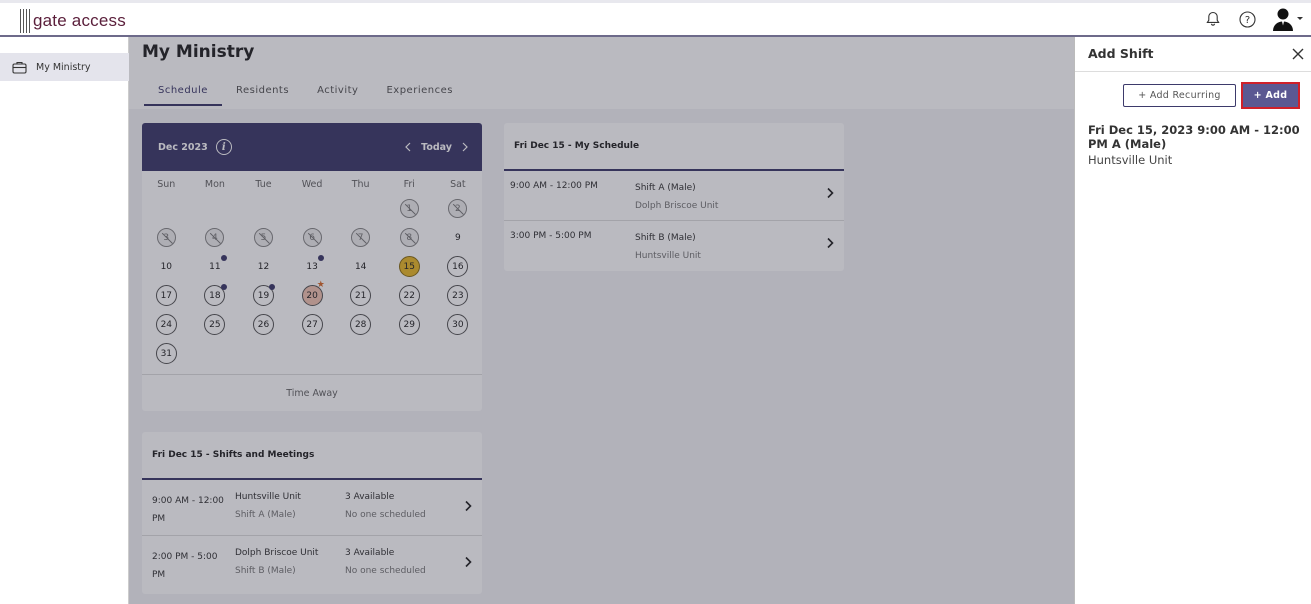  I want to click on logo-text: gate access, so click(79, 20).